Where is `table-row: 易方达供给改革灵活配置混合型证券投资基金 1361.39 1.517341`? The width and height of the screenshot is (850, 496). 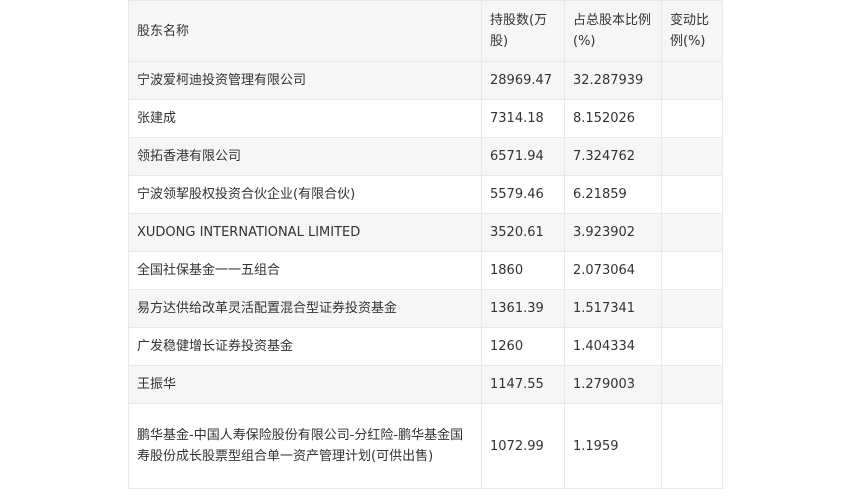 table-row: 易方达供给改革灵活配置混合型证券投资基金 1361.39 1.517341 is located at coordinates (425, 308).